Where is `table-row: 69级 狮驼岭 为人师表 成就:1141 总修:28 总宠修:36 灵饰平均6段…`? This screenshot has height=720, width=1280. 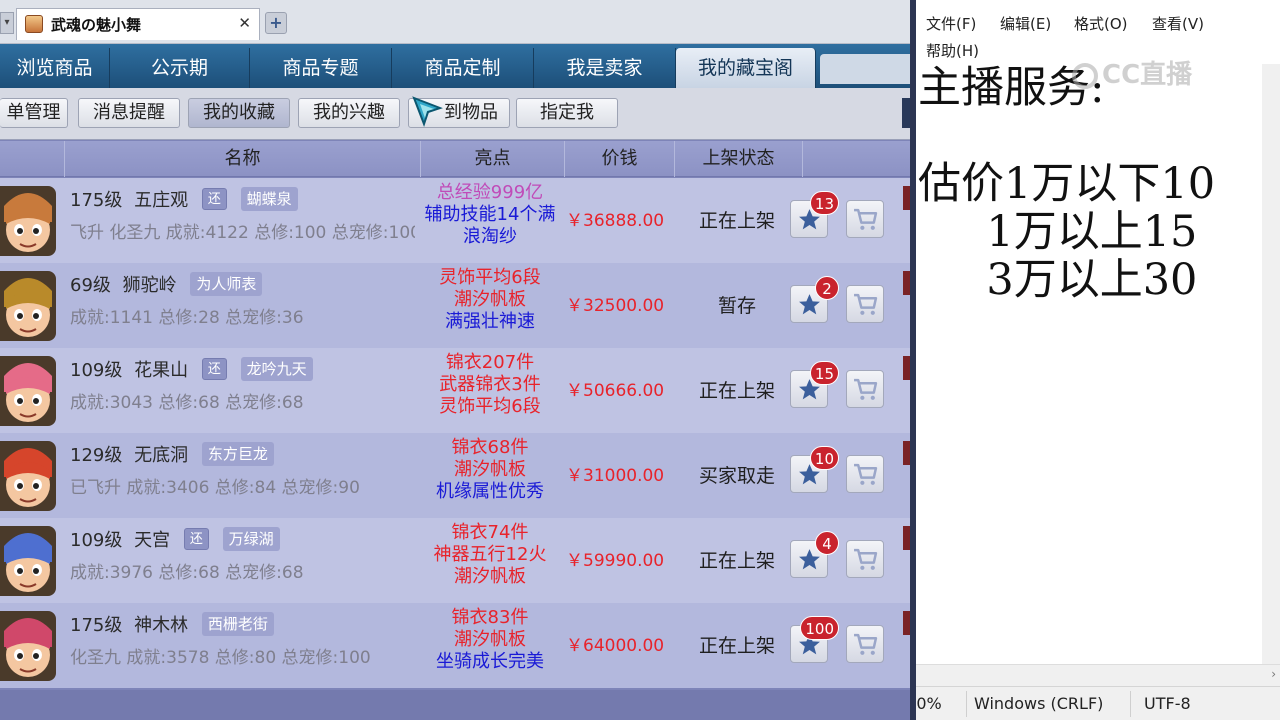
table-row: 69级 狮驼岭 为人师表 成就:1141 总修:28 总宠修:36 灵饰平均6段… is located at coordinates (455, 305).